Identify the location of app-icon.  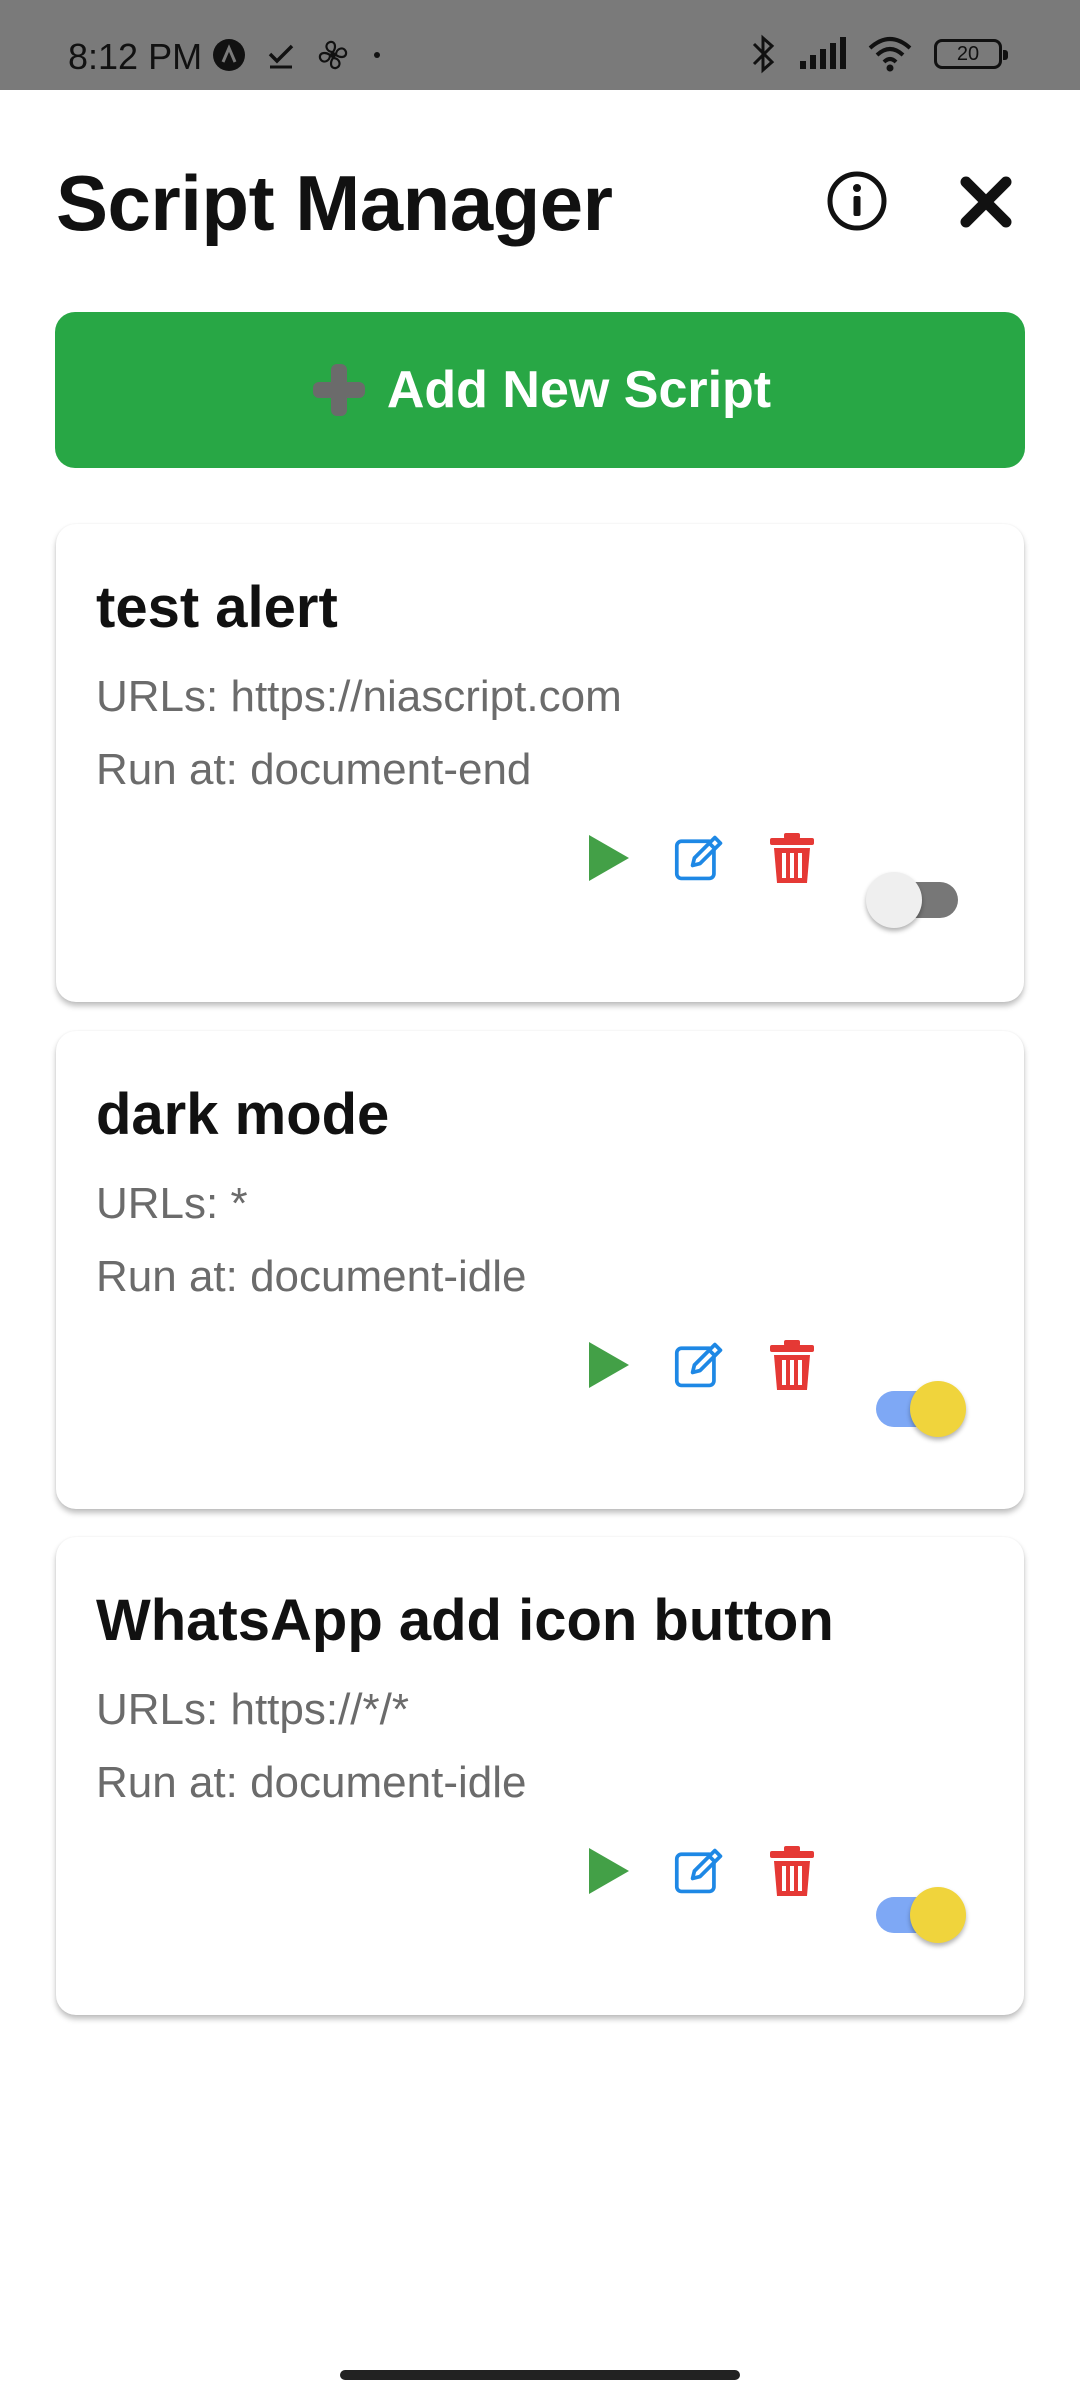
(229, 55).